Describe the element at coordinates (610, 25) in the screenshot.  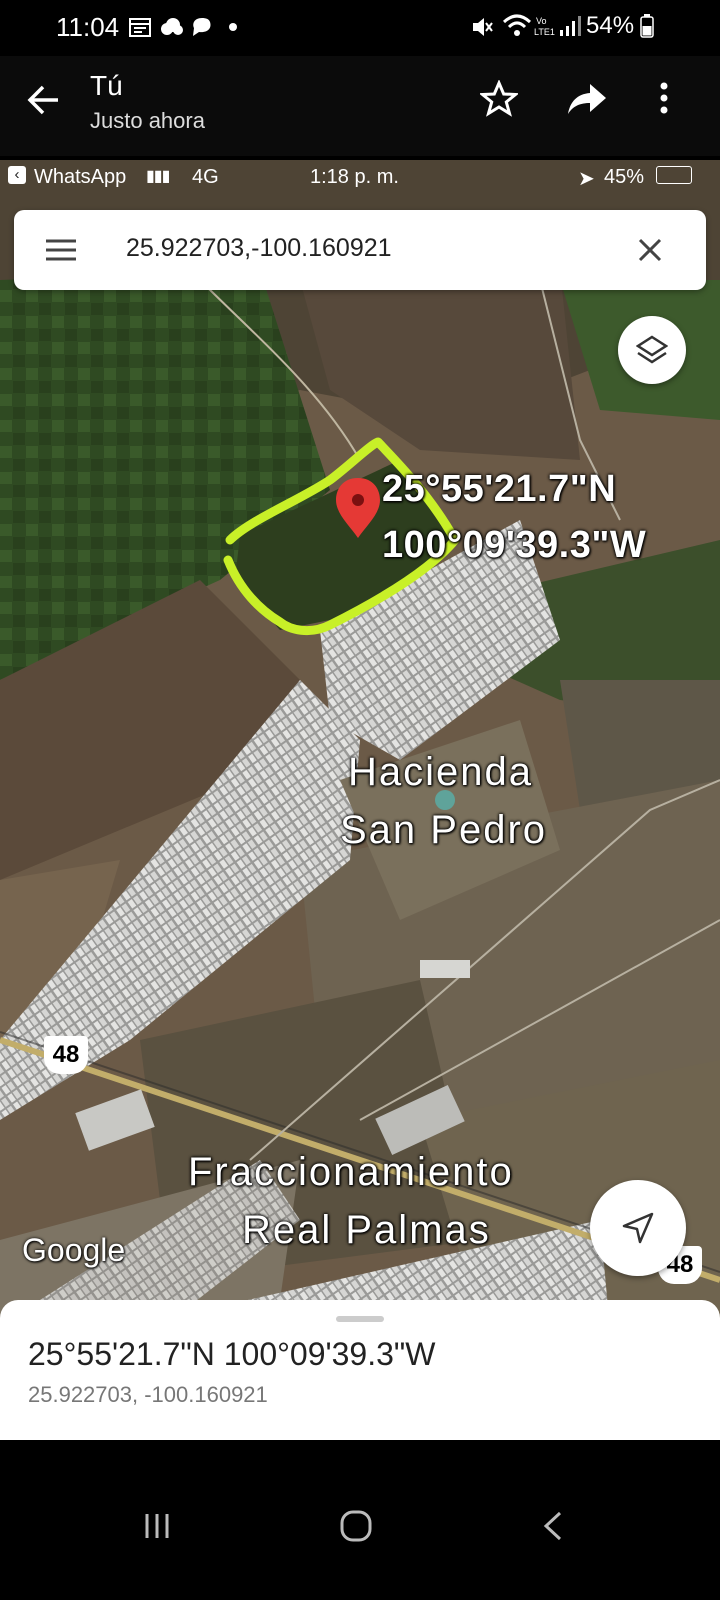
I see `status-battery: 54%` at that location.